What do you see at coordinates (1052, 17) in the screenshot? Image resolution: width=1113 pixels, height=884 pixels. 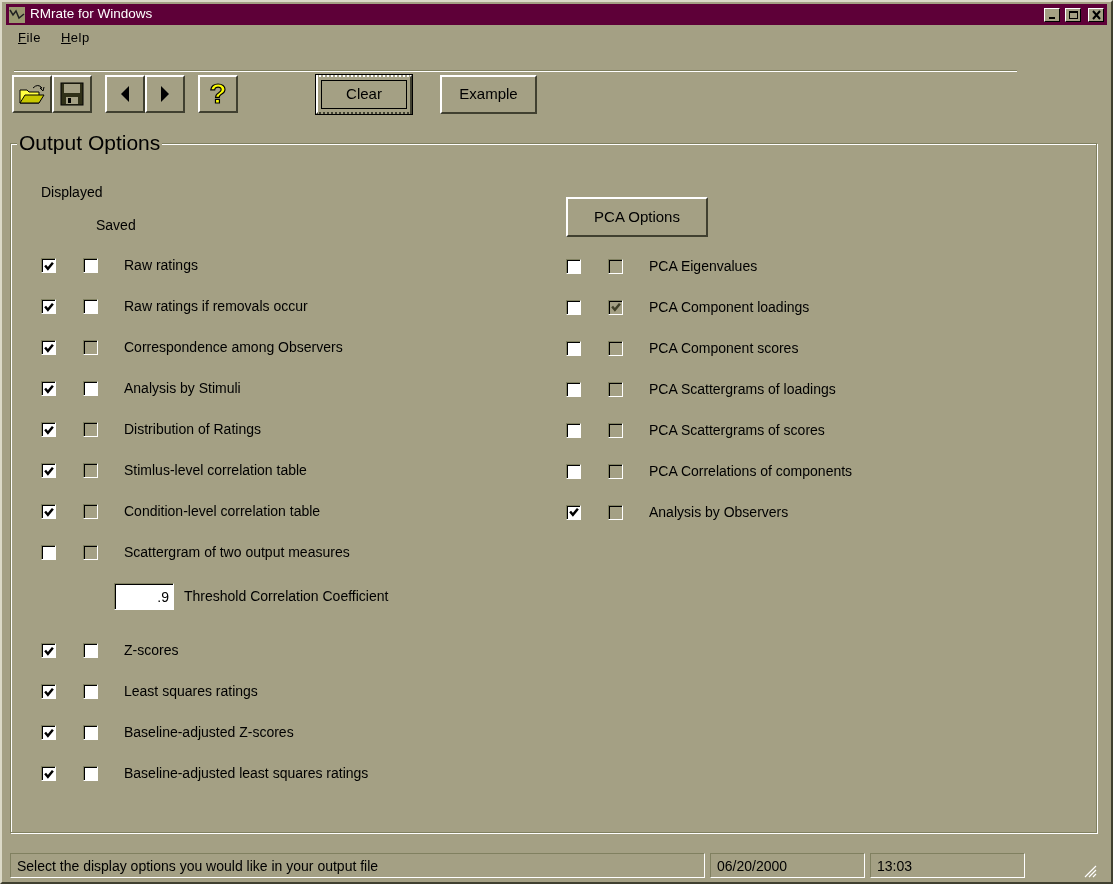 I see `minimize-icon` at bounding box center [1052, 17].